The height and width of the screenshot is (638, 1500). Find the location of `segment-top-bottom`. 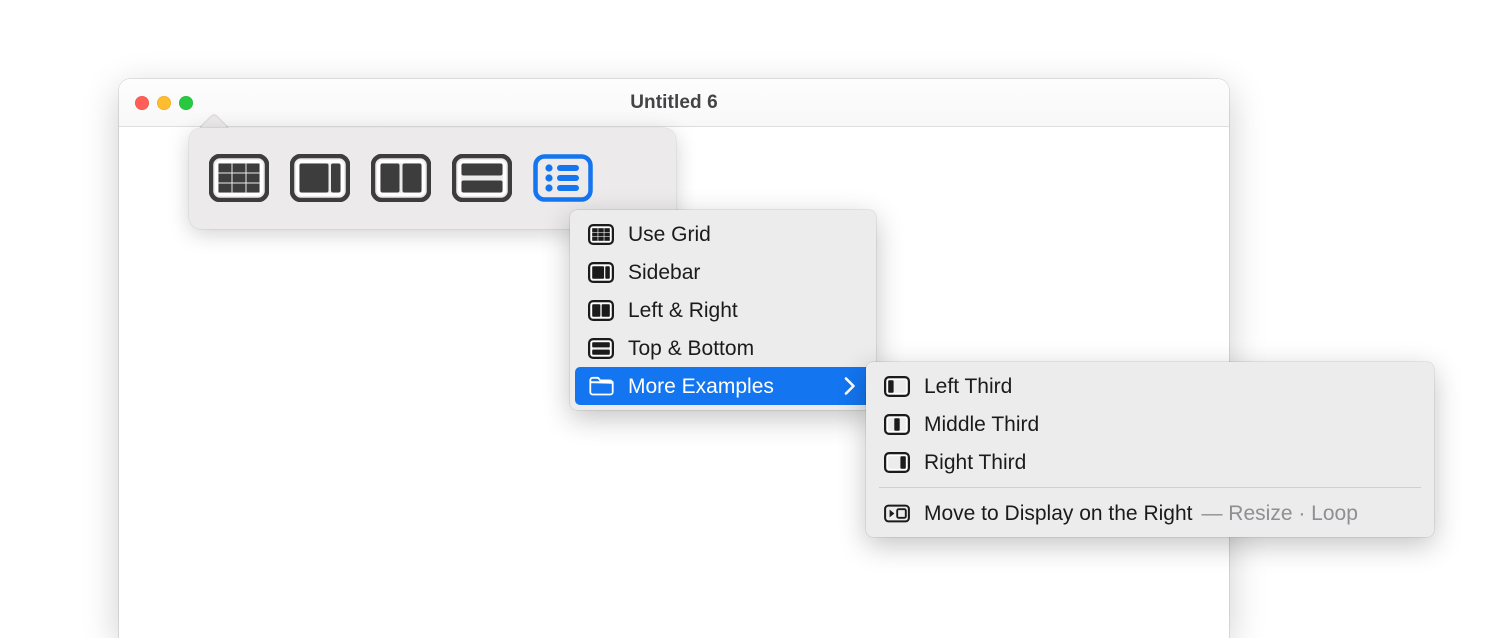

segment-top-bottom is located at coordinates (482, 177).